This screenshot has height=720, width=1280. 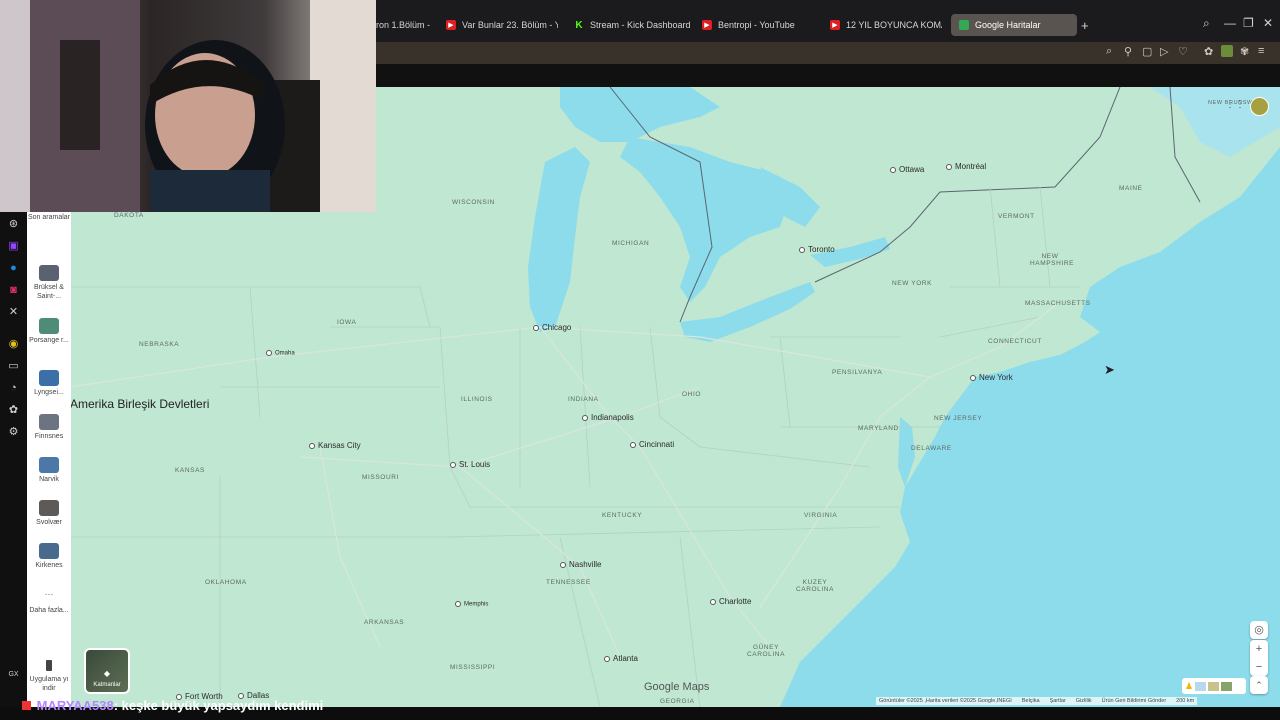 What do you see at coordinates (470, 464) in the screenshot?
I see `city-label: St. Louis` at bounding box center [470, 464].